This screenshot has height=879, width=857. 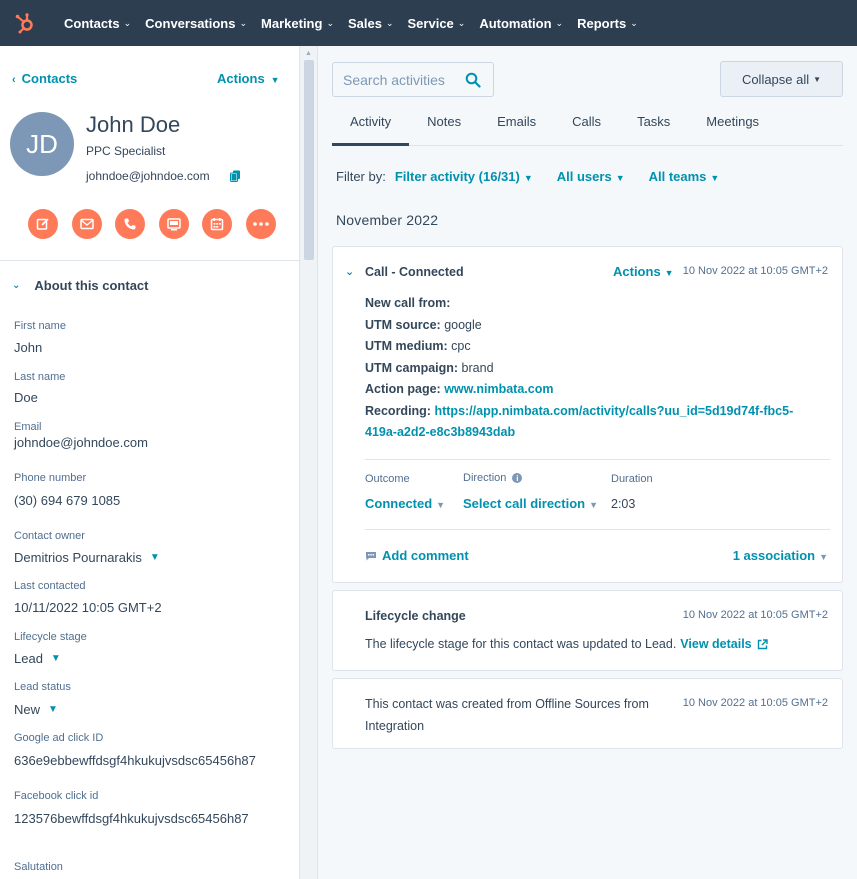 I want to click on detail-key: Recording:, so click(x=398, y=410).